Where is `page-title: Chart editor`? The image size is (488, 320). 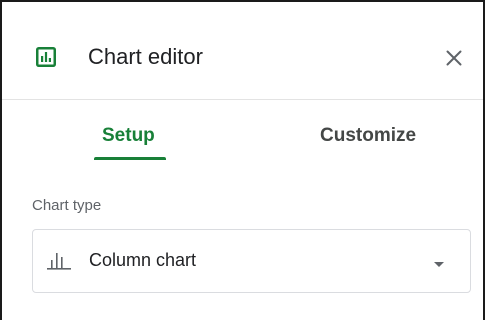 page-title: Chart editor is located at coordinates (145, 56).